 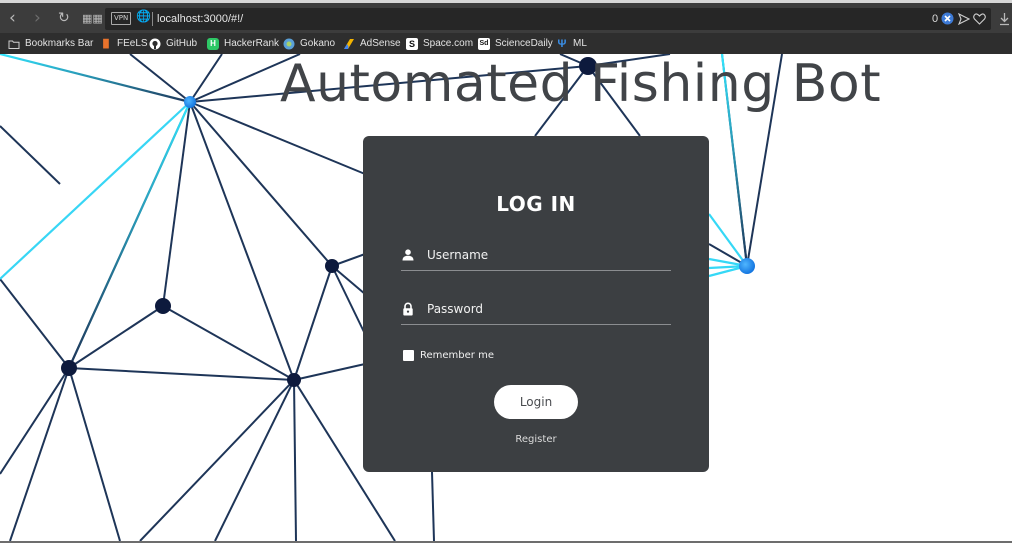 What do you see at coordinates (457, 355) in the screenshot?
I see `remember-me-label: Remember me` at bounding box center [457, 355].